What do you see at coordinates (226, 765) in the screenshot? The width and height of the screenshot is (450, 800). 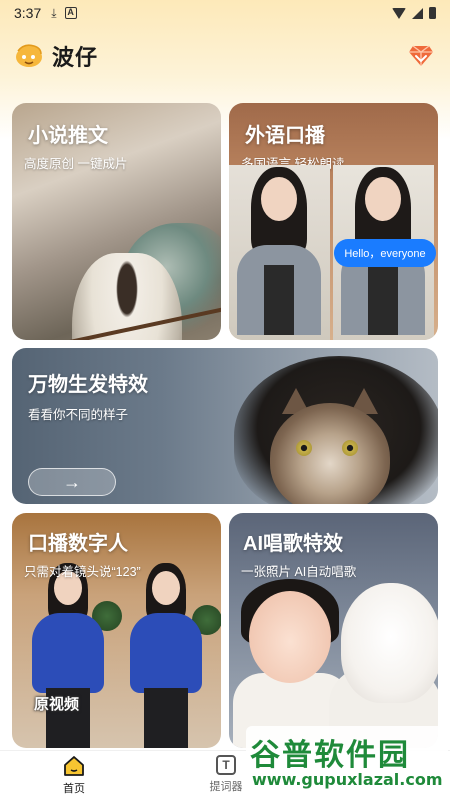 I see `teleprompter-icon: T` at bounding box center [226, 765].